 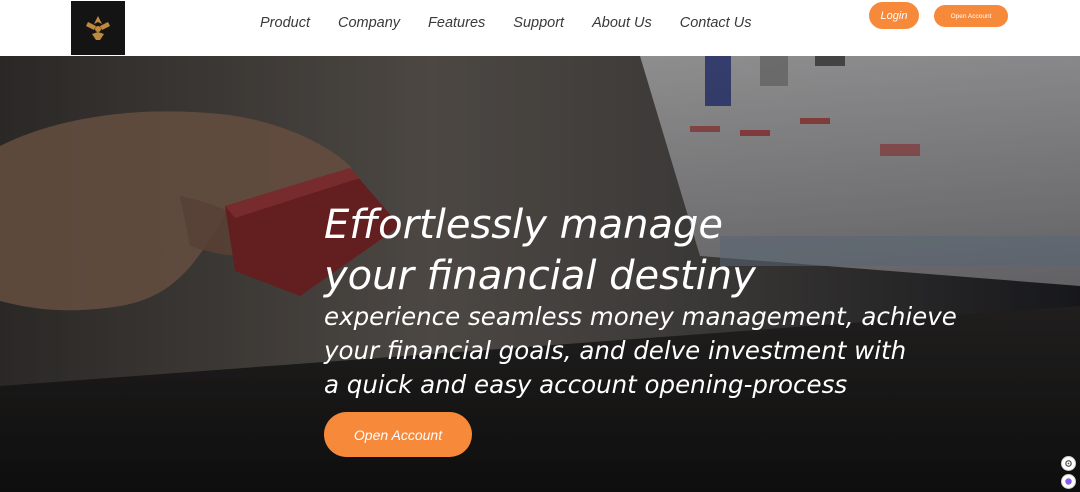 I want to click on chat-bubble-icon, so click(x=1068, y=481).